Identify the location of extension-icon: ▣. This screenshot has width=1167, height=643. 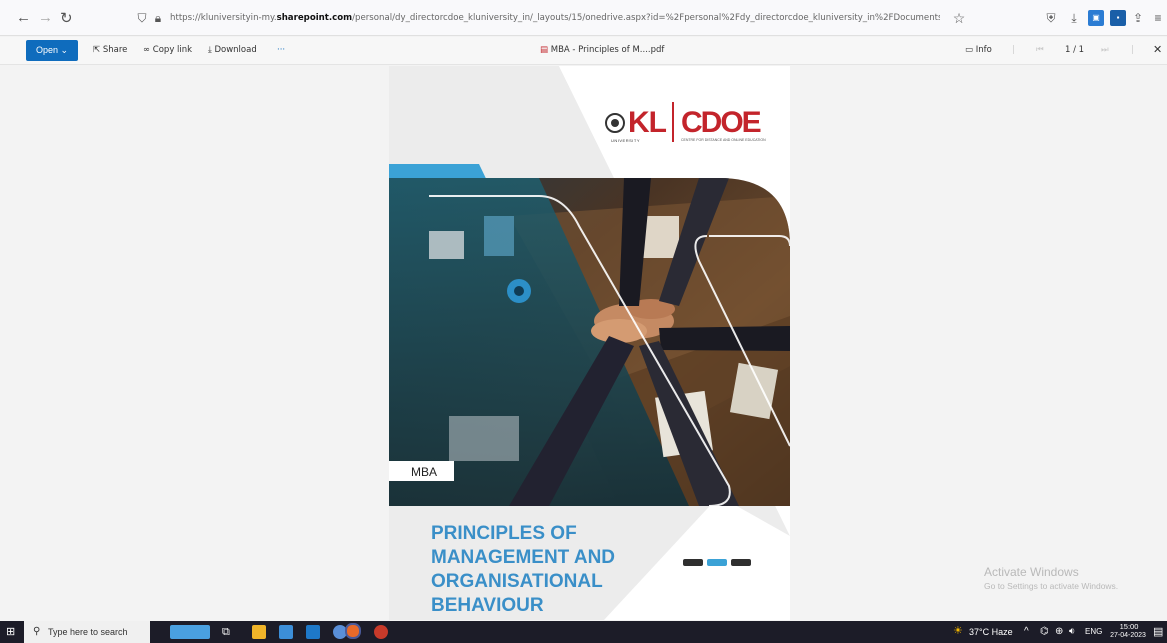
(1096, 18).